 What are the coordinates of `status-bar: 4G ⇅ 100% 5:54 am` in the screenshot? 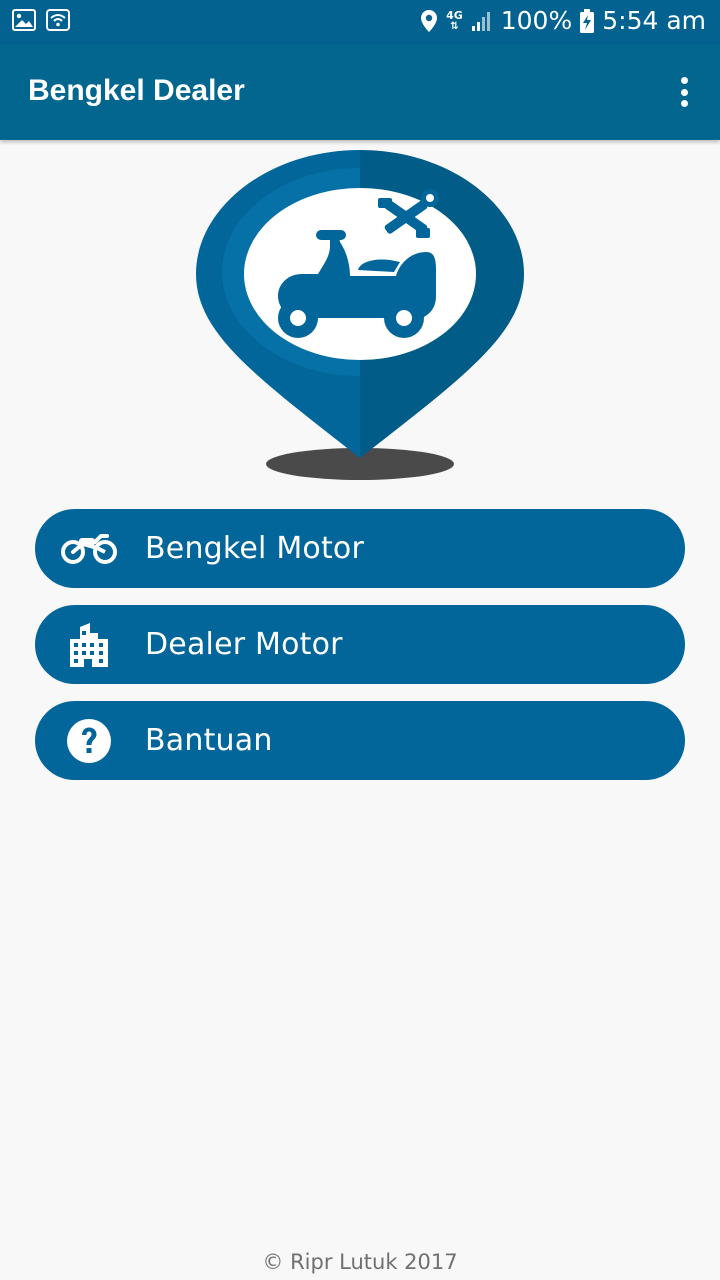 It's located at (360, 22).